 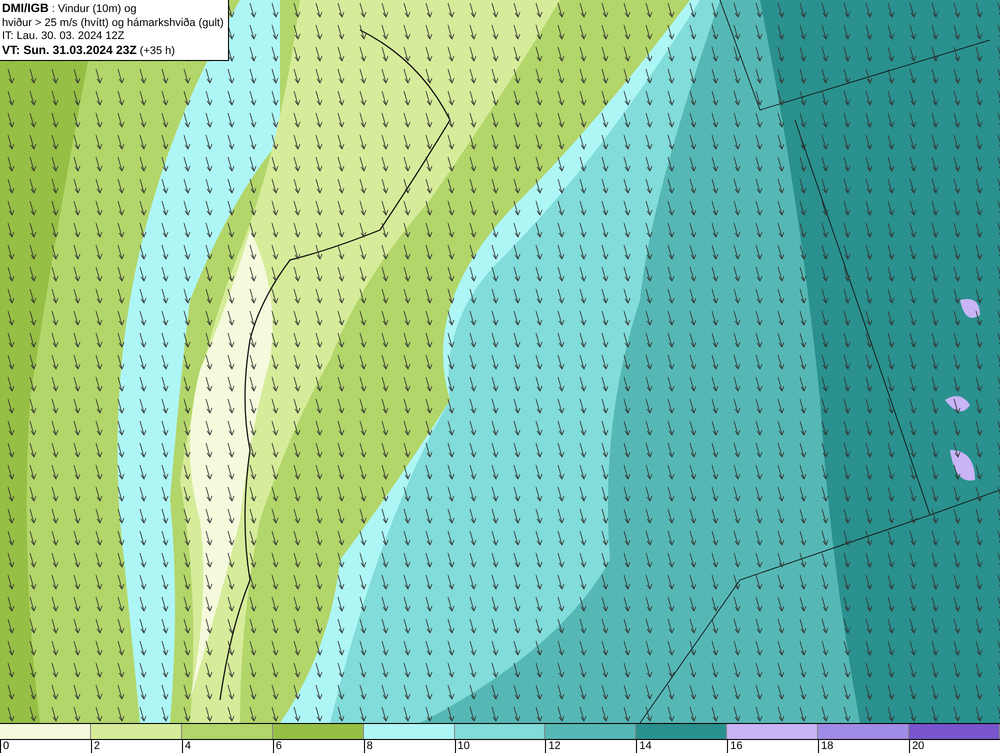 I want to click on scale-label: 16, so click(x=736, y=746).